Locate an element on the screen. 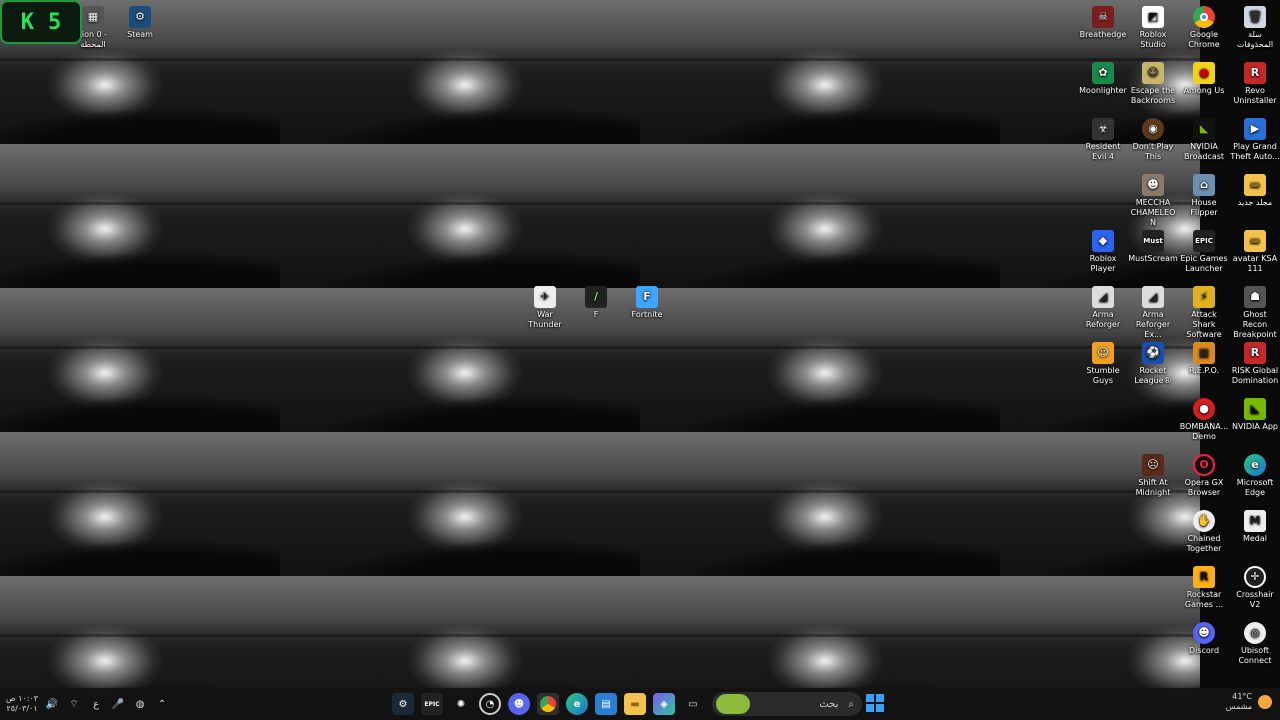  desktop-icon-nvidia-broadcast: ◣ NVIDIA Broadcast is located at coordinates (1204, 138).